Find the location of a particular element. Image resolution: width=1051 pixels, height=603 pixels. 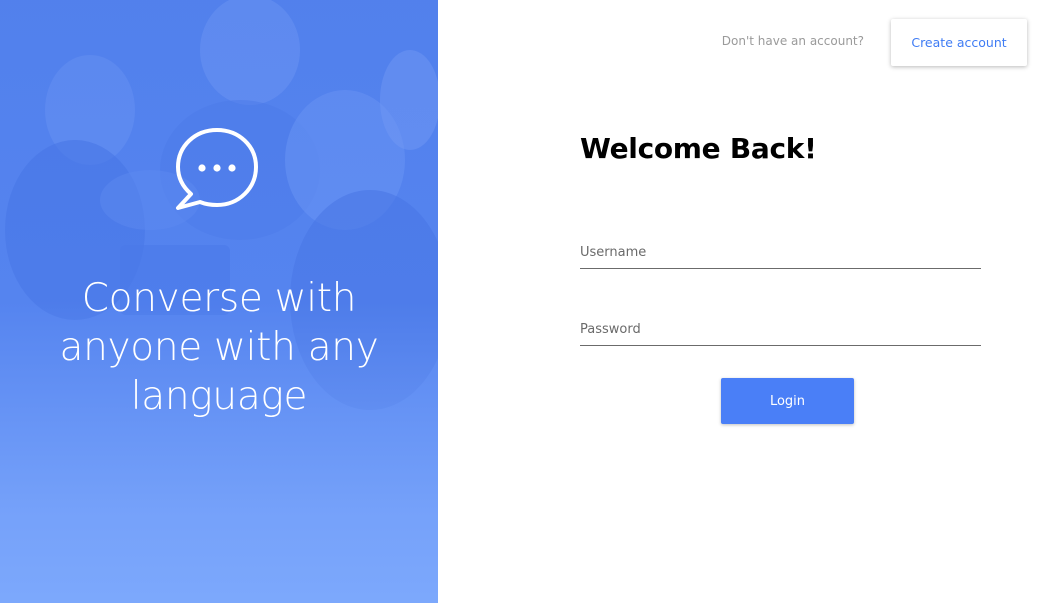

page-title: Welcome Back! is located at coordinates (698, 148).